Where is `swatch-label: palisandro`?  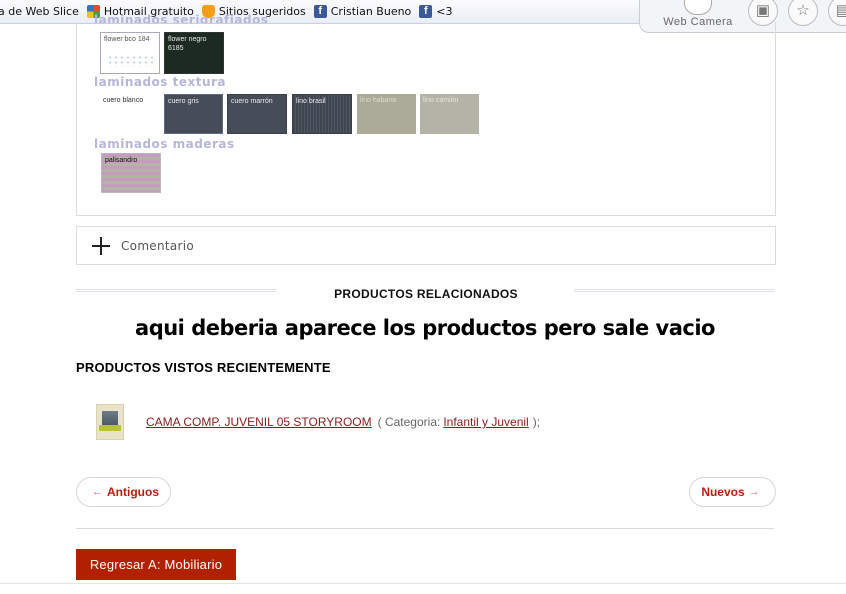 swatch-label: palisandro is located at coordinates (121, 160).